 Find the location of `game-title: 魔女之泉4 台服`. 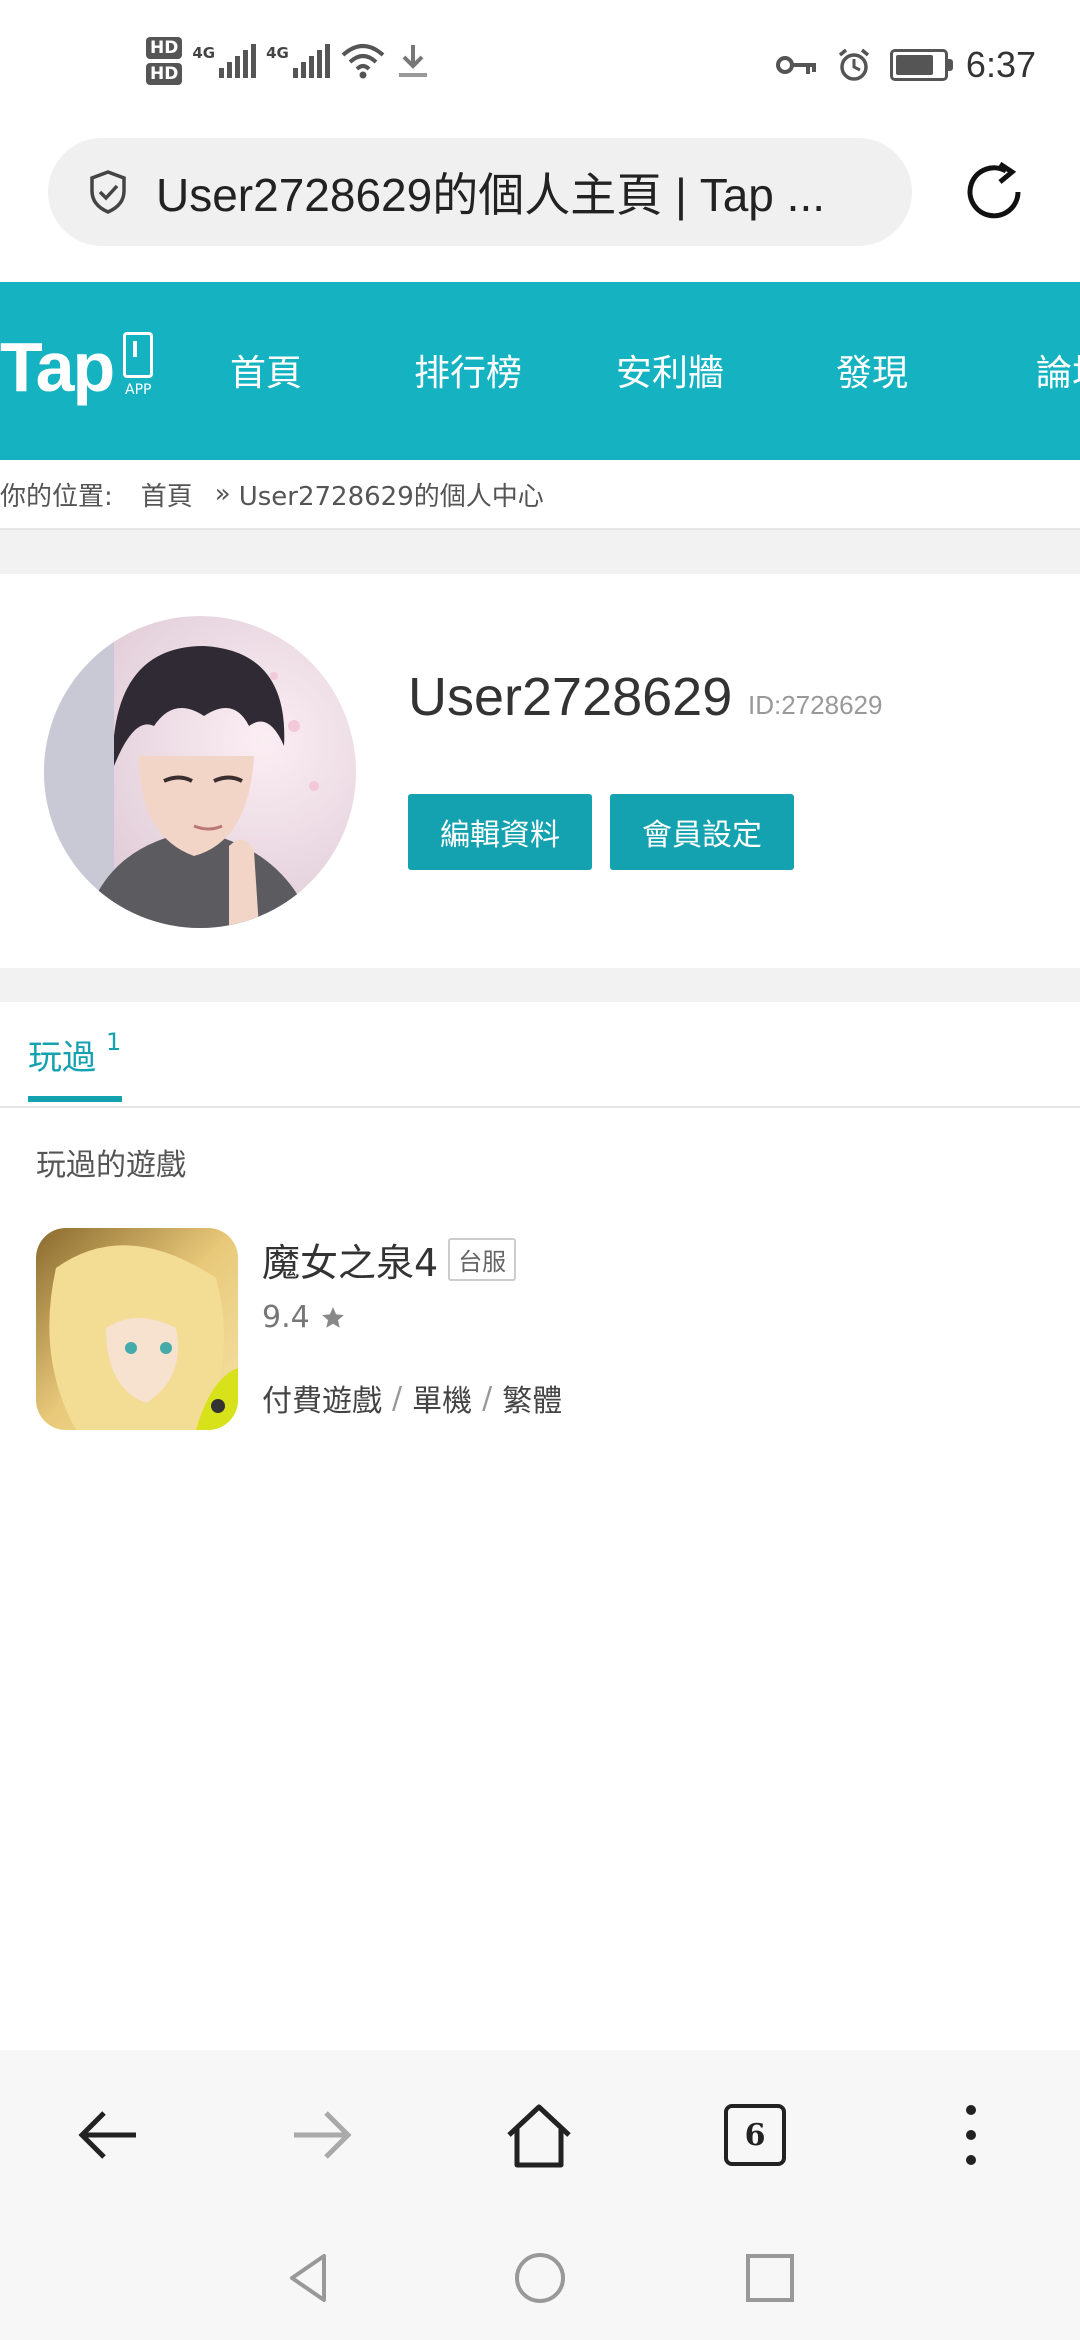

game-title: 魔女之泉4 台服 is located at coordinates (389, 1259).